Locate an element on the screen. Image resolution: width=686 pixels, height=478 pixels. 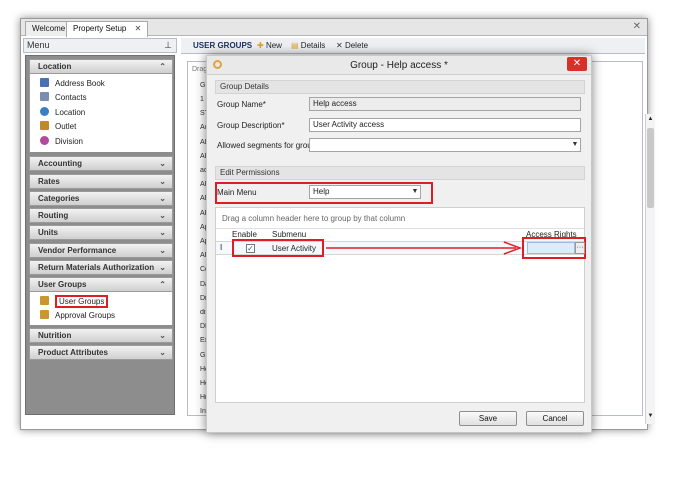
nav-group-location: Location ⌃ is located at coordinates (101, 66).